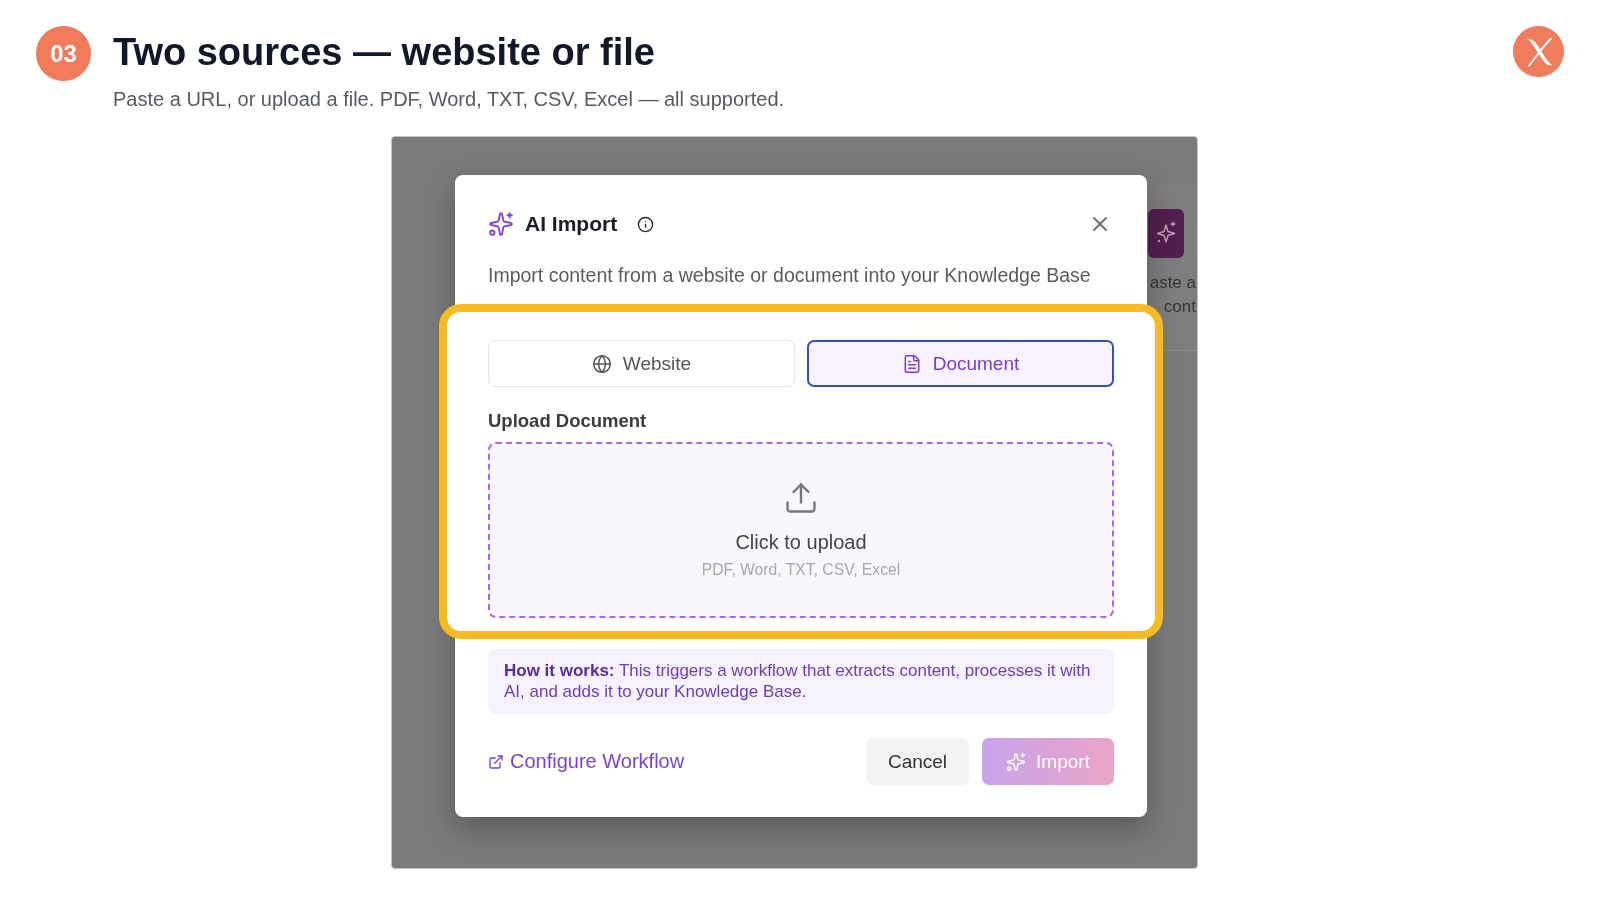 Image resolution: width=1600 pixels, height=900 pixels. I want to click on upload-dropzone: Click to upload PDF, Word, TXT, CSV, Excel, so click(801, 530).